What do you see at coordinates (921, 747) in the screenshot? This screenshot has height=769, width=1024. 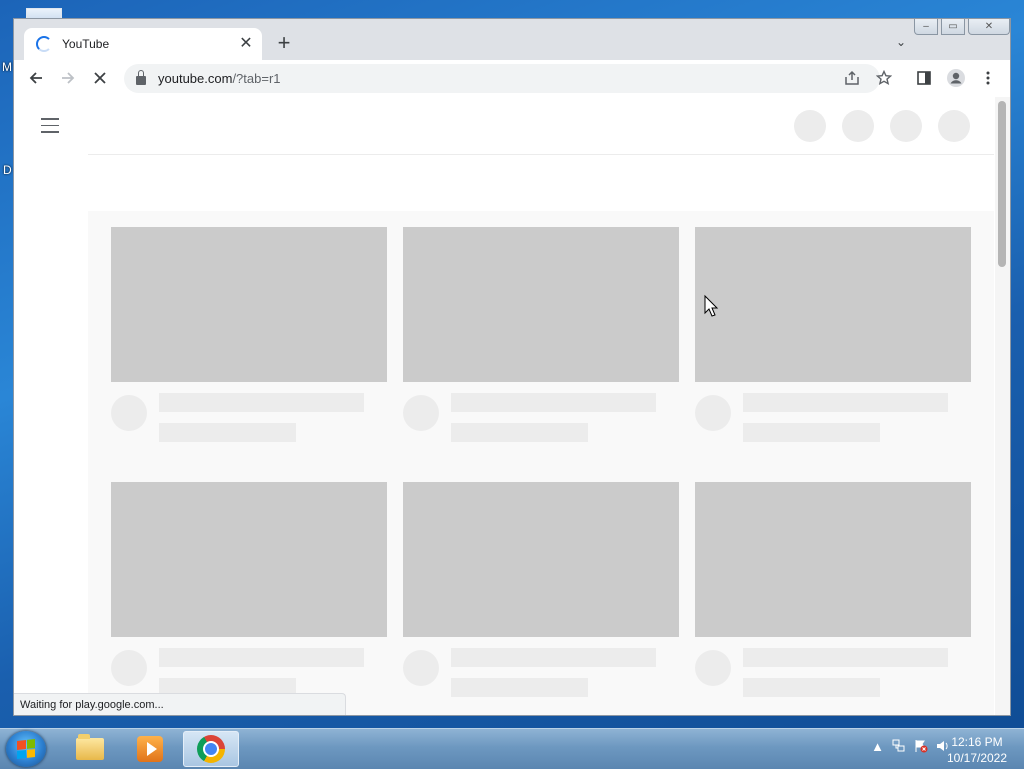 I see `action-center-flag-icon` at bounding box center [921, 747].